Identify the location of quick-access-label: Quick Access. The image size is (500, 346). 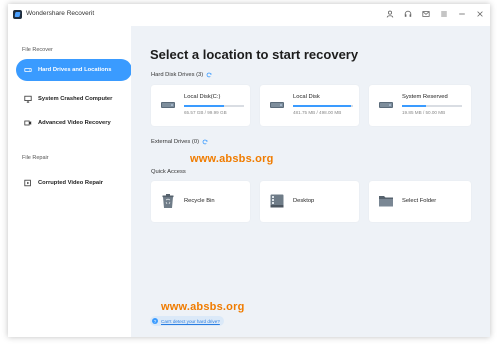
(168, 172).